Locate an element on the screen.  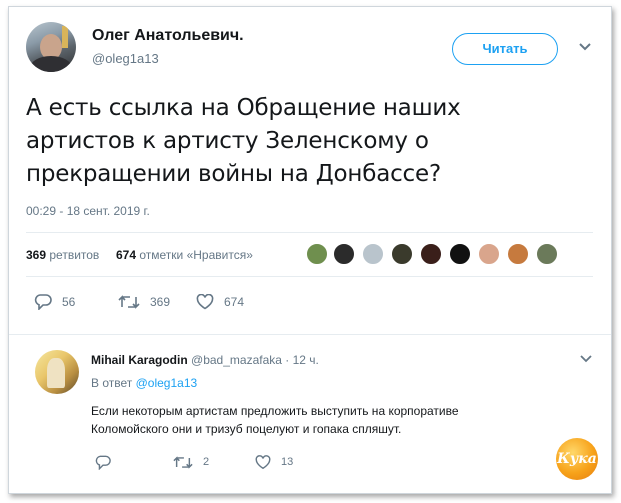
reply-button: 56 is located at coordinates (54, 302).